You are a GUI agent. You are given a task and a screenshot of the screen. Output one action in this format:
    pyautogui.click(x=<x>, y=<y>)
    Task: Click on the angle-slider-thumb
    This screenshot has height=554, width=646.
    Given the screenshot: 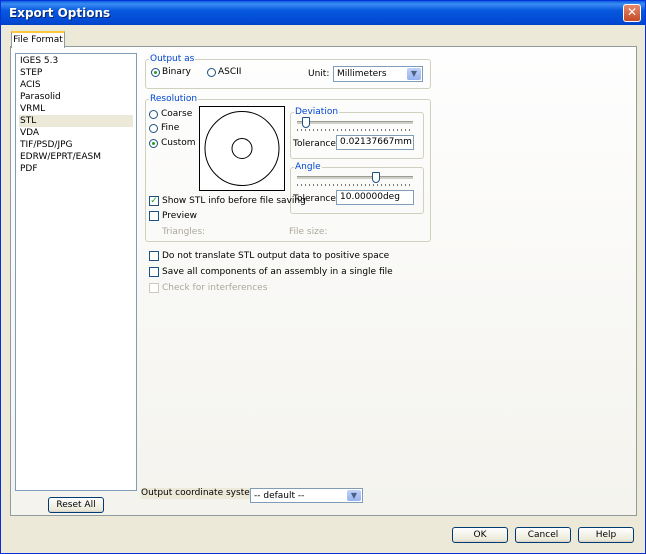 What is the action you would take?
    pyautogui.click(x=375, y=177)
    